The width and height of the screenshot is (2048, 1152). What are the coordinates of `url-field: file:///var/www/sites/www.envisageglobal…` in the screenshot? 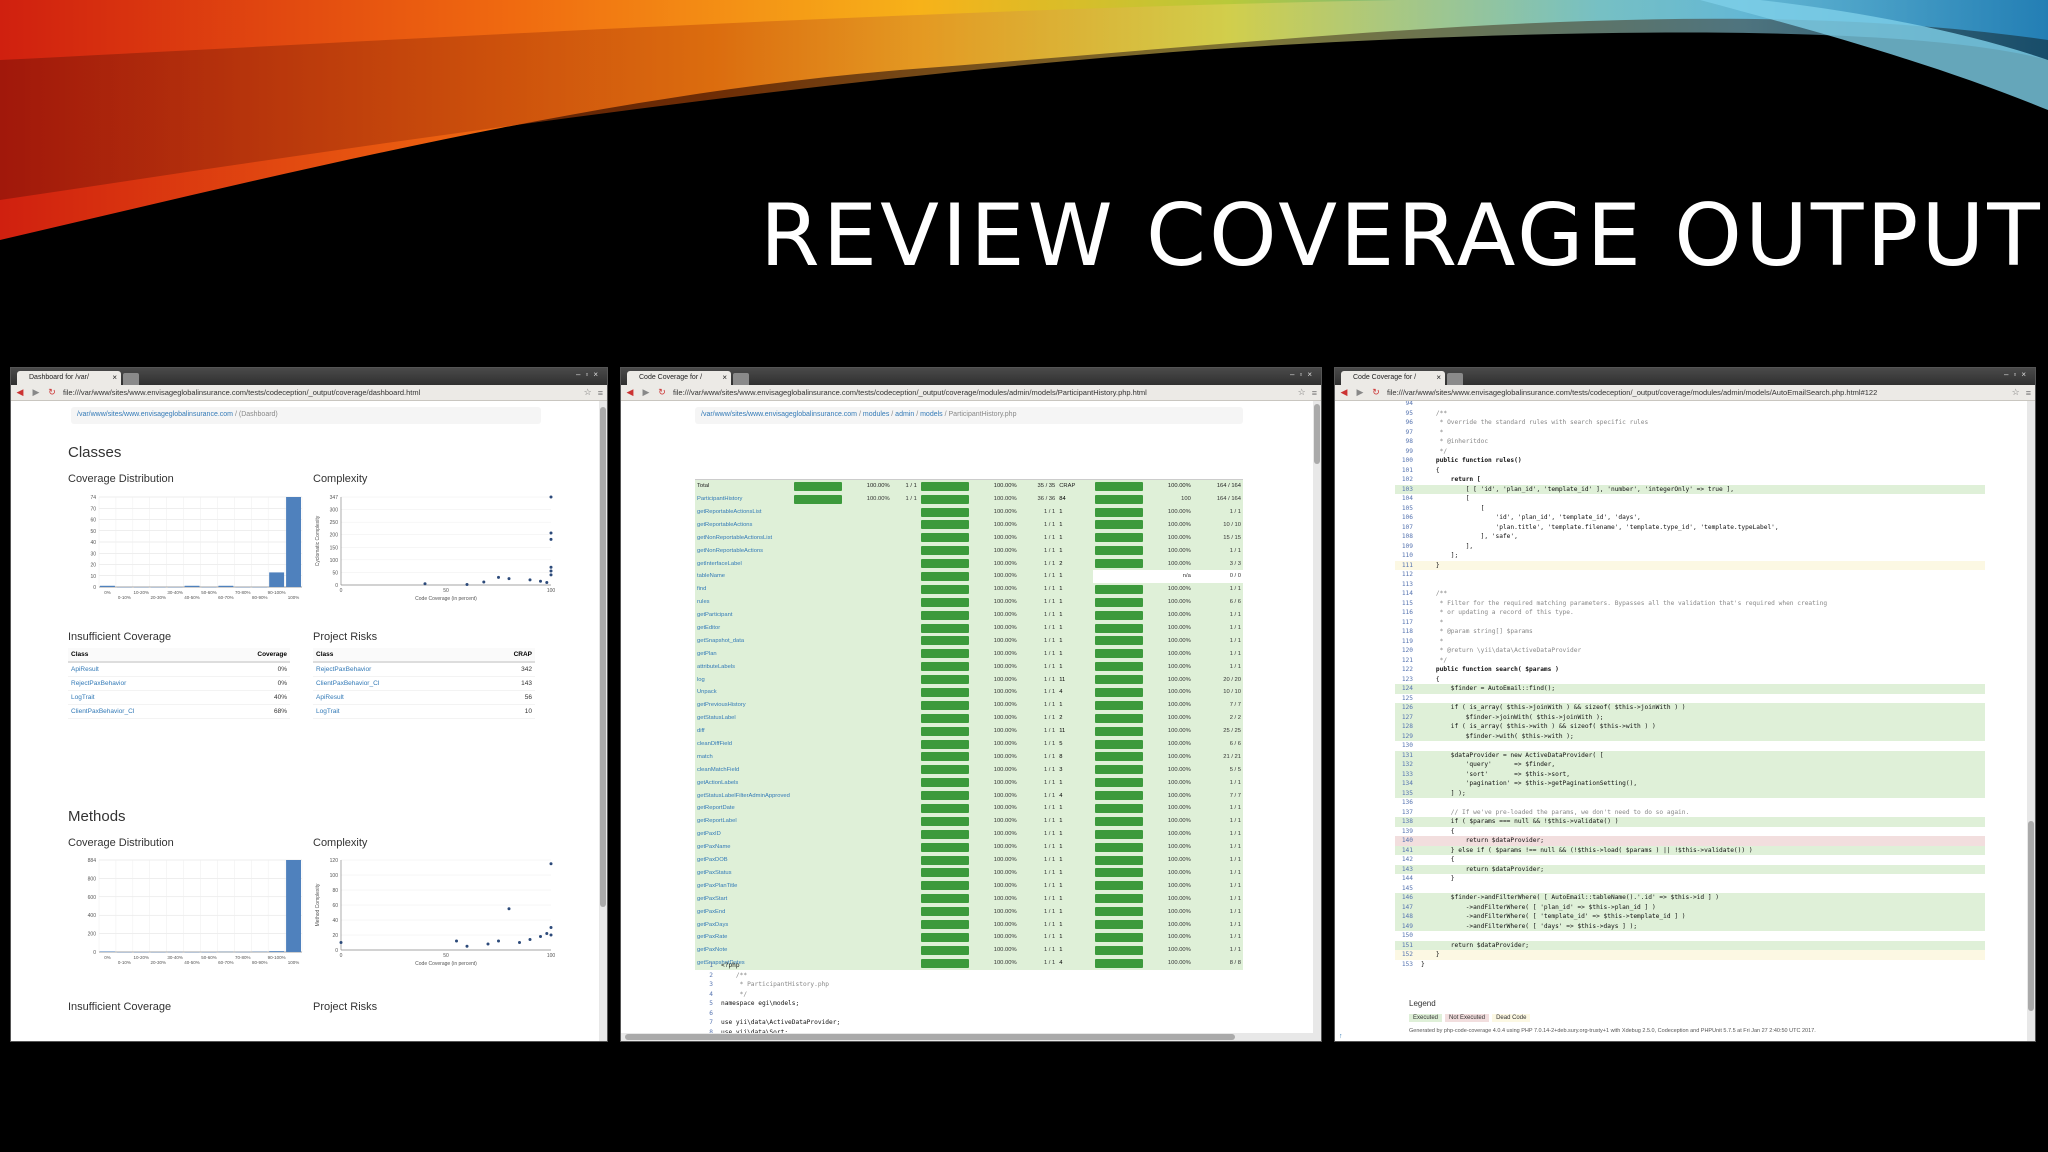 It's located at (1696, 392).